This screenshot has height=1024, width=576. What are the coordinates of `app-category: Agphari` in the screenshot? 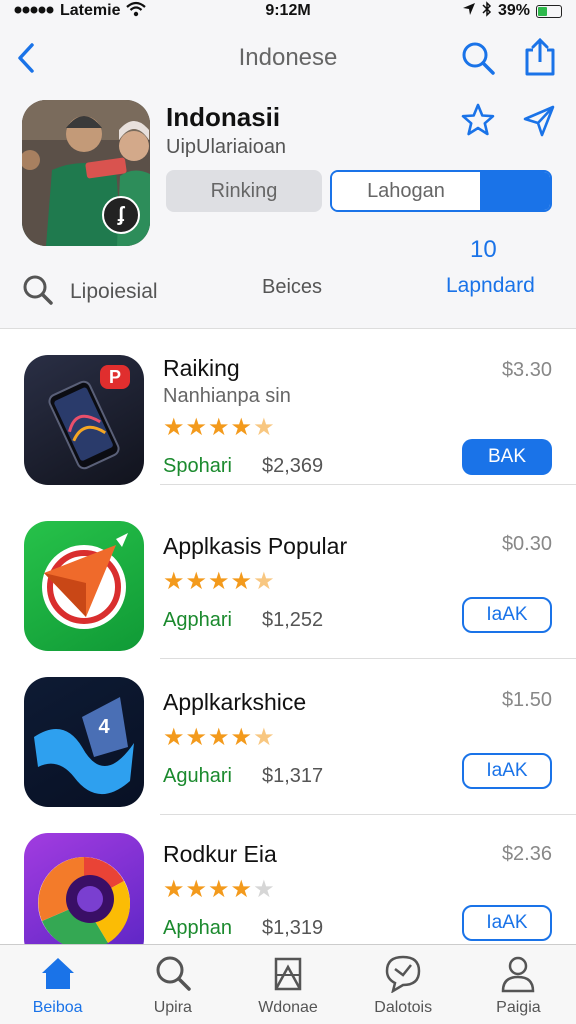 It's located at (197, 620).